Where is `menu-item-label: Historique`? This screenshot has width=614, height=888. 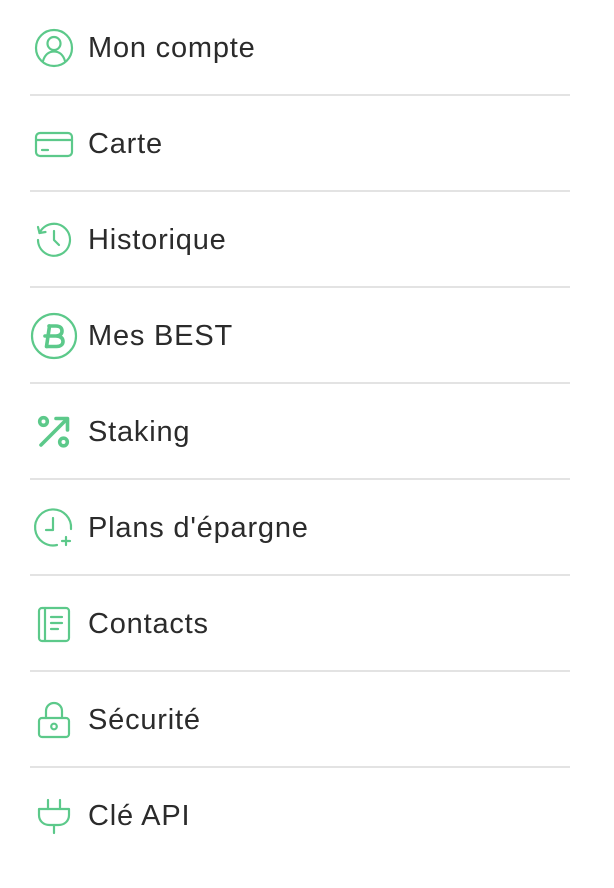 menu-item-label: Historique is located at coordinates (157, 239).